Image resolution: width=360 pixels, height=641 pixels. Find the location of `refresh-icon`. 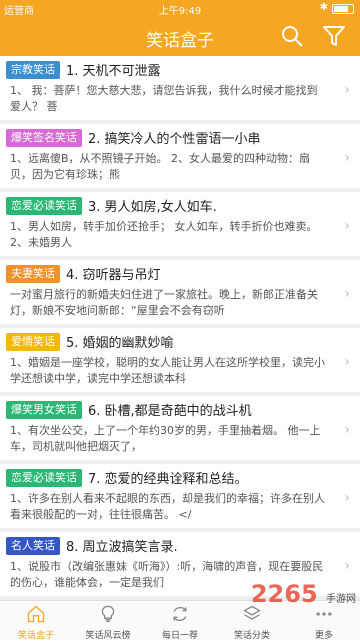

refresh-icon is located at coordinates (180, 614).